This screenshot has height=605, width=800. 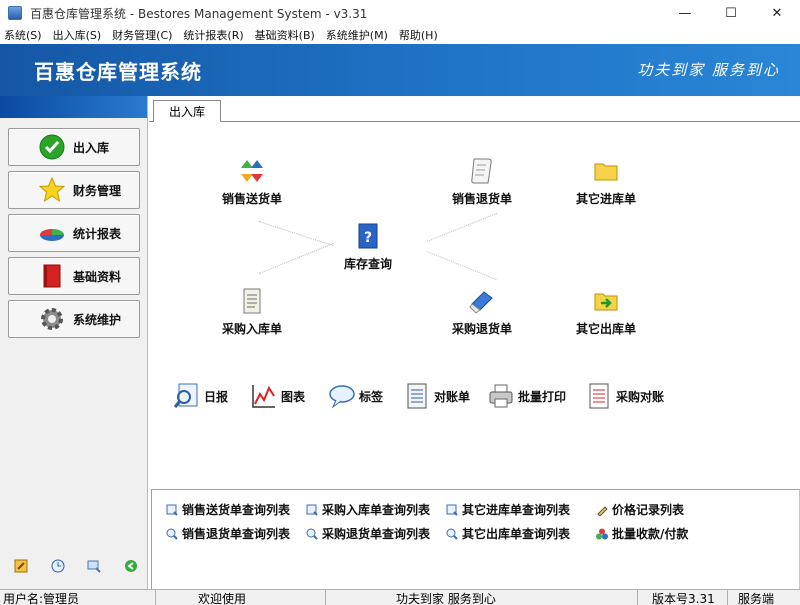 I want to click on node-label: 销售送货单, so click(x=251, y=199).